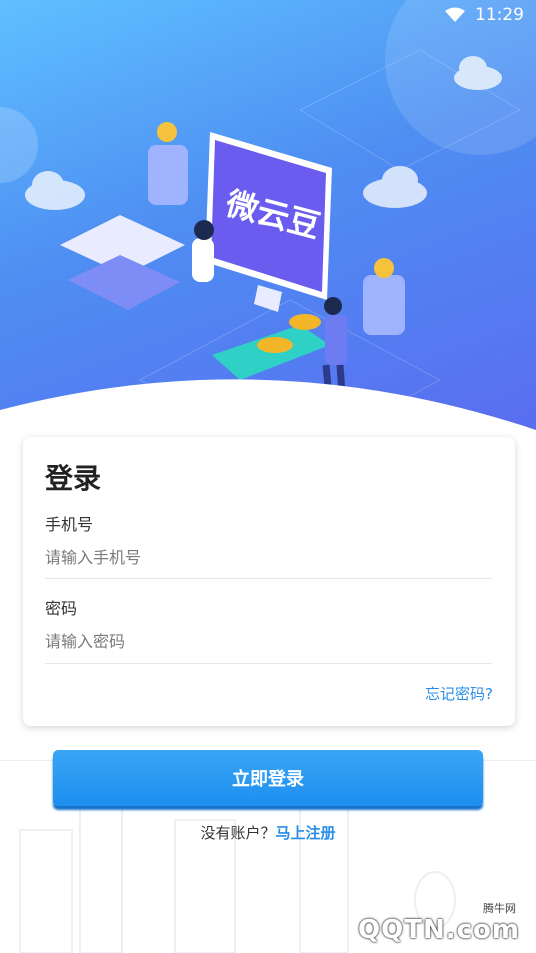  Describe the element at coordinates (69, 524) in the screenshot. I see `phone-label: 手机号` at that location.